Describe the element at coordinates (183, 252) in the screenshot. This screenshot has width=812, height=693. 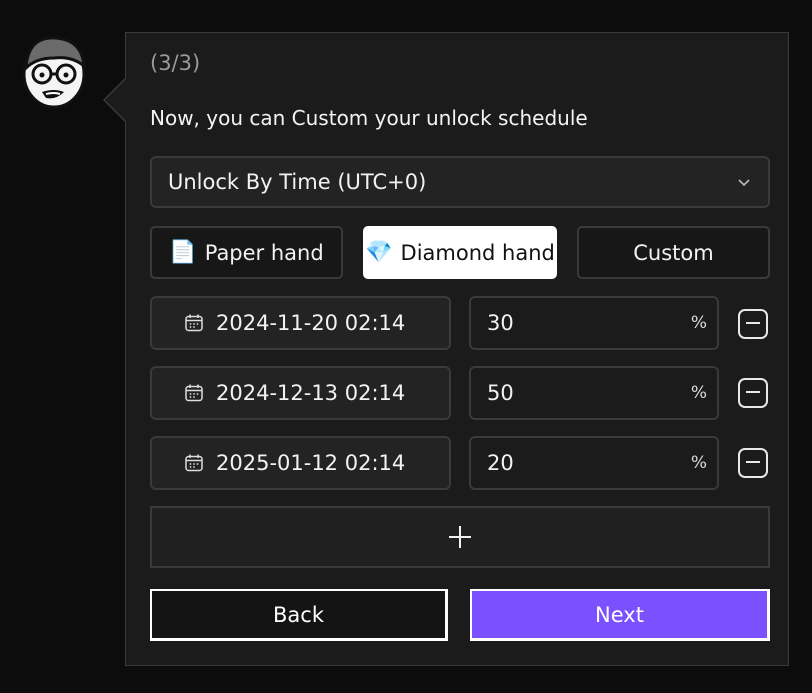
I see `paper-icon: 📄` at that location.